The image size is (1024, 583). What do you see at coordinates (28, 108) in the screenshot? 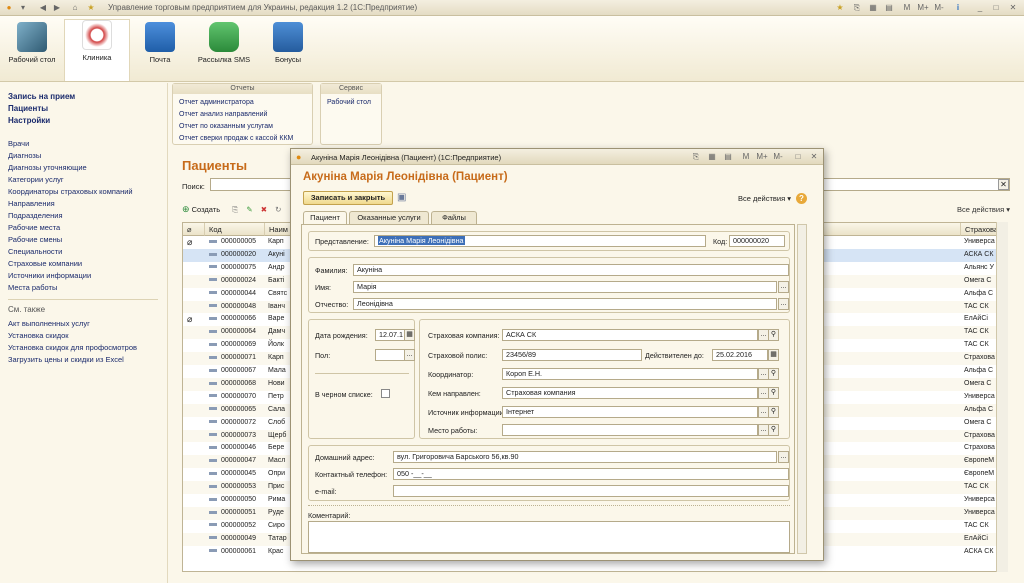
I see `nav-patients: Пациенты` at bounding box center [28, 108].